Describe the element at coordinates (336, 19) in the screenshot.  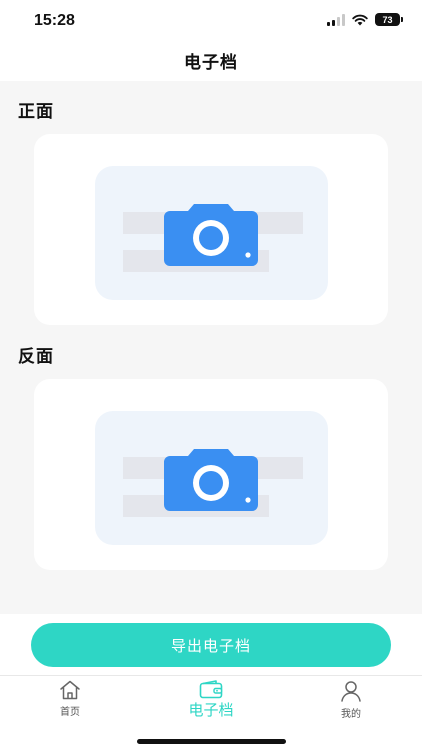
I see `signal-icon` at that location.